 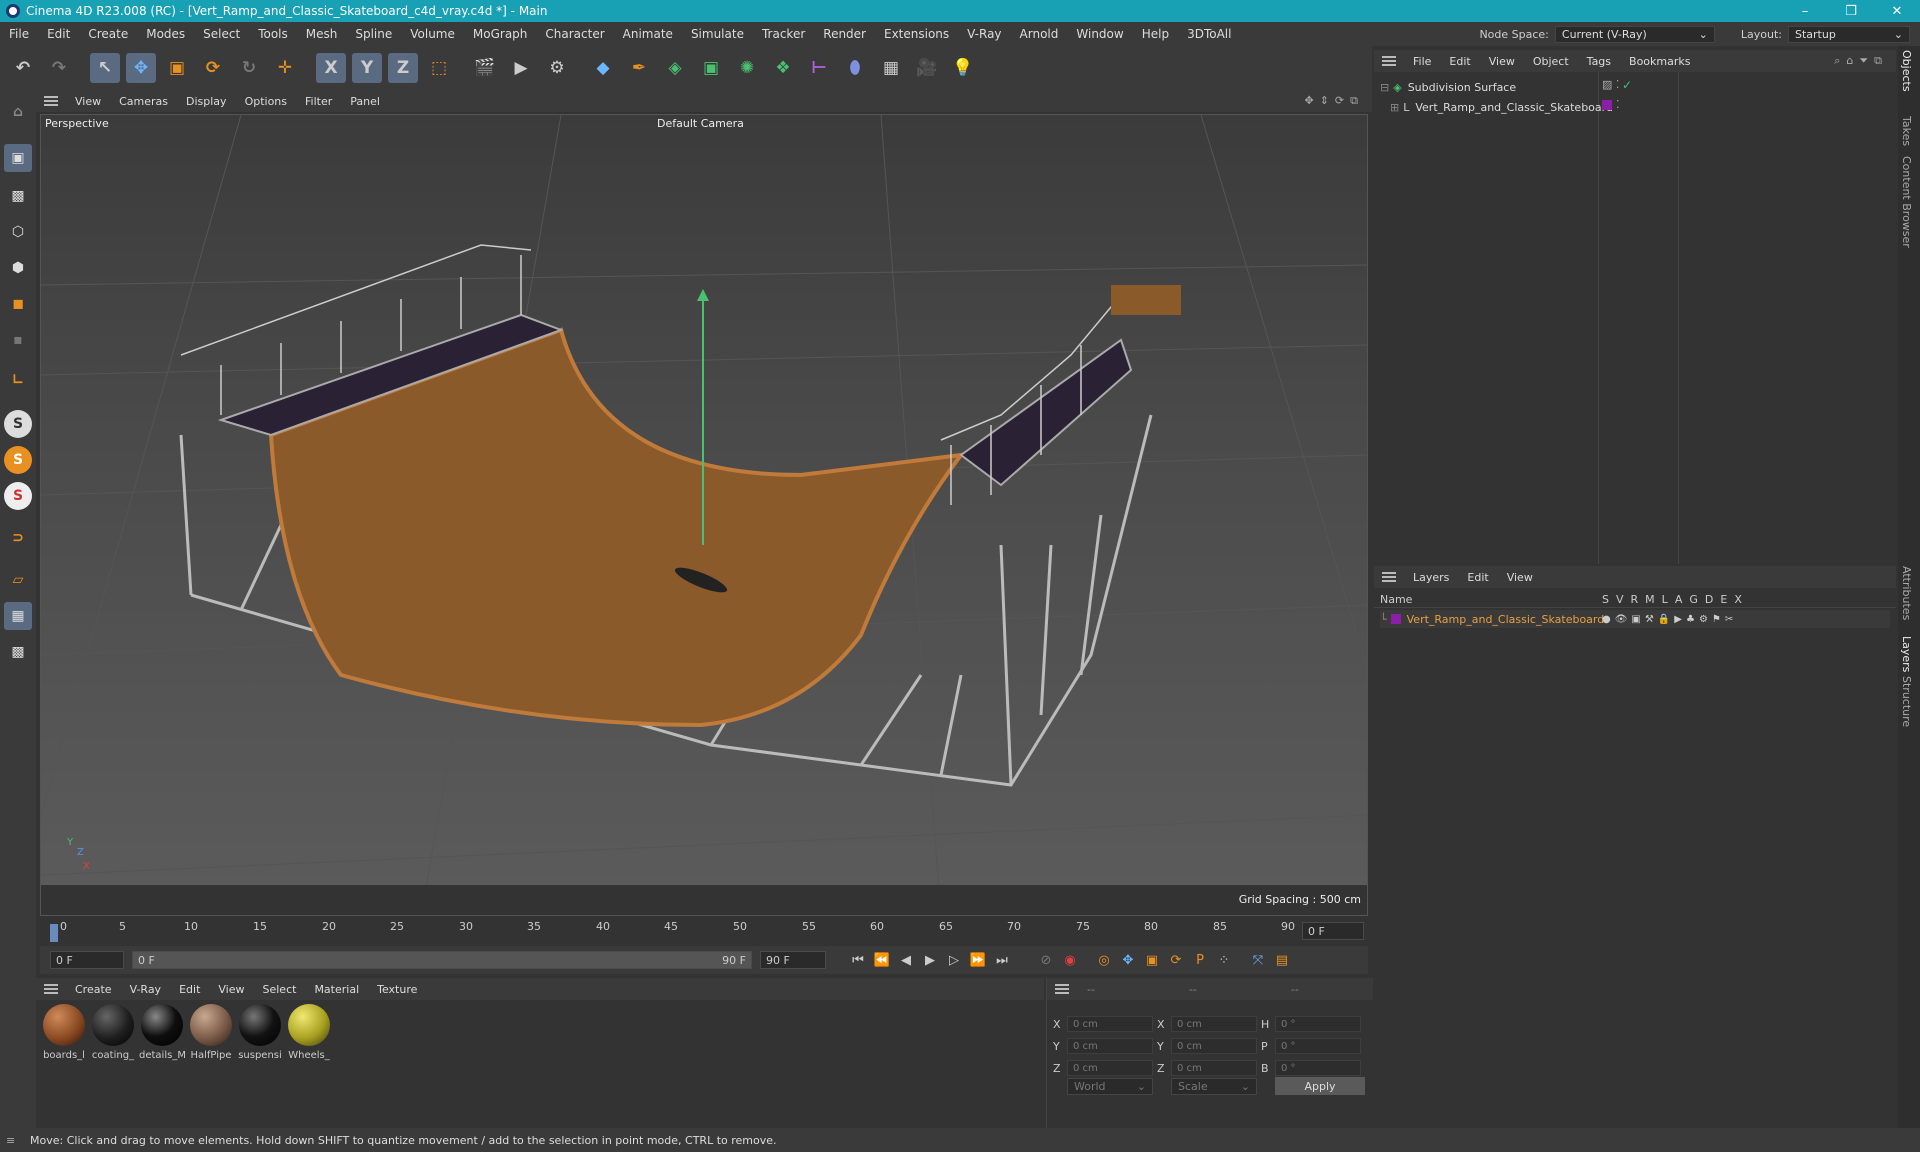 What do you see at coordinates (1723, 599) in the screenshot?
I see `flag-header-e: E` at bounding box center [1723, 599].